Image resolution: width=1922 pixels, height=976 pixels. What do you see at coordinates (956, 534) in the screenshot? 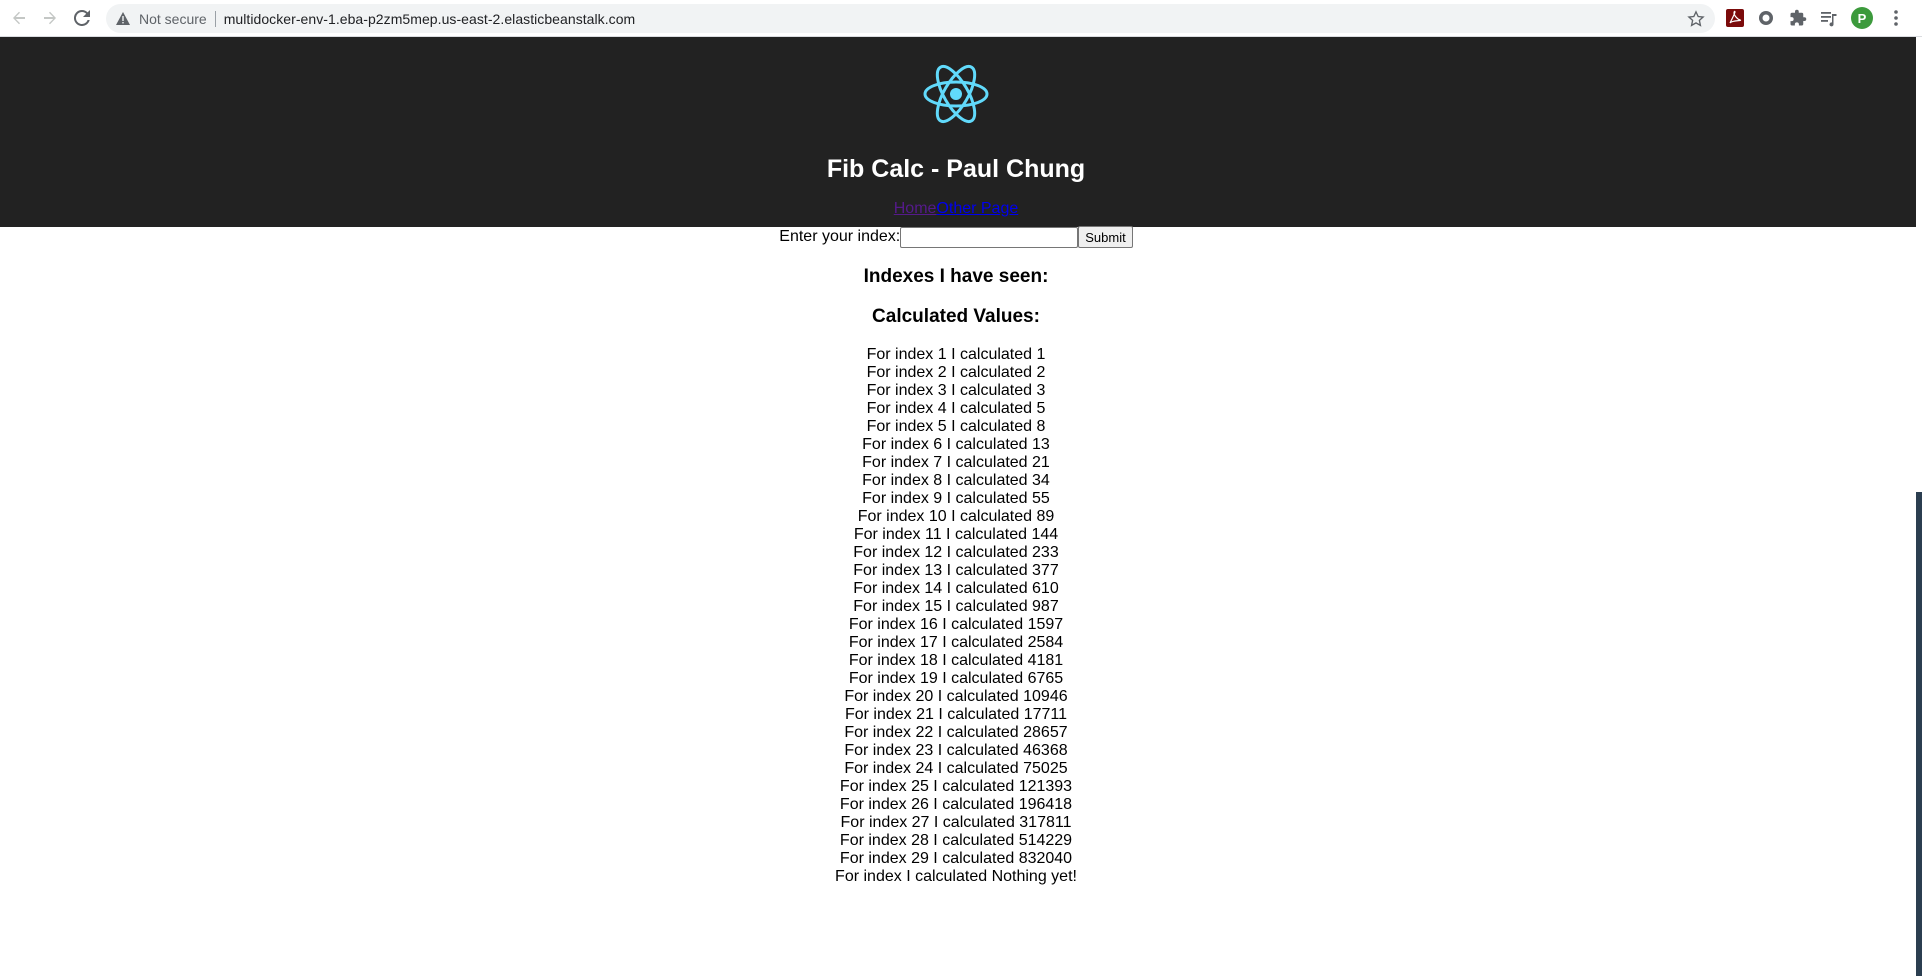
I see `value-row: For index 11 I calculated 144` at bounding box center [956, 534].